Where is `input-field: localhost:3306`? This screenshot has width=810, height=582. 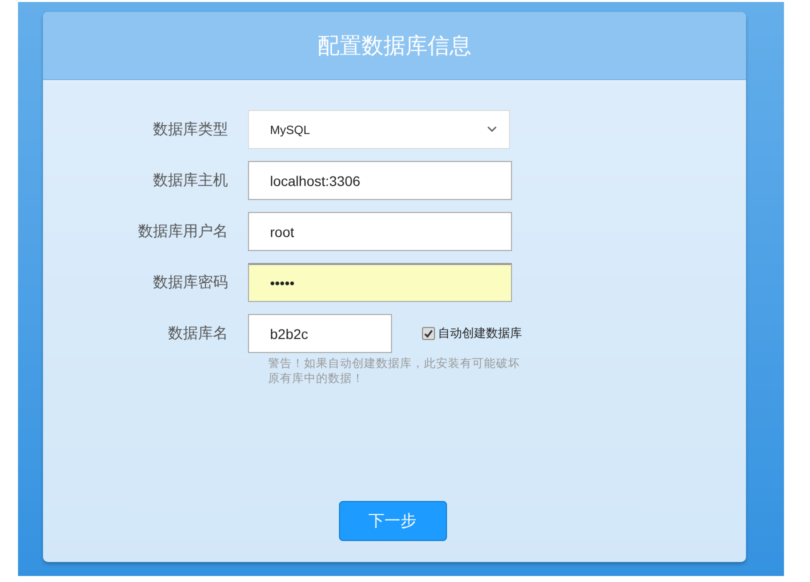 input-field: localhost:3306 is located at coordinates (380, 180).